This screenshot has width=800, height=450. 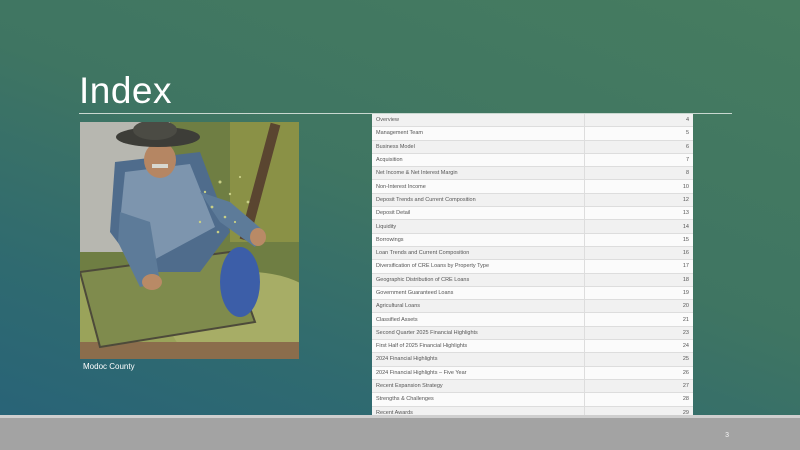 What do you see at coordinates (126, 90) in the screenshot?
I see `slide-title: Index` at bounding box center [126, 90].